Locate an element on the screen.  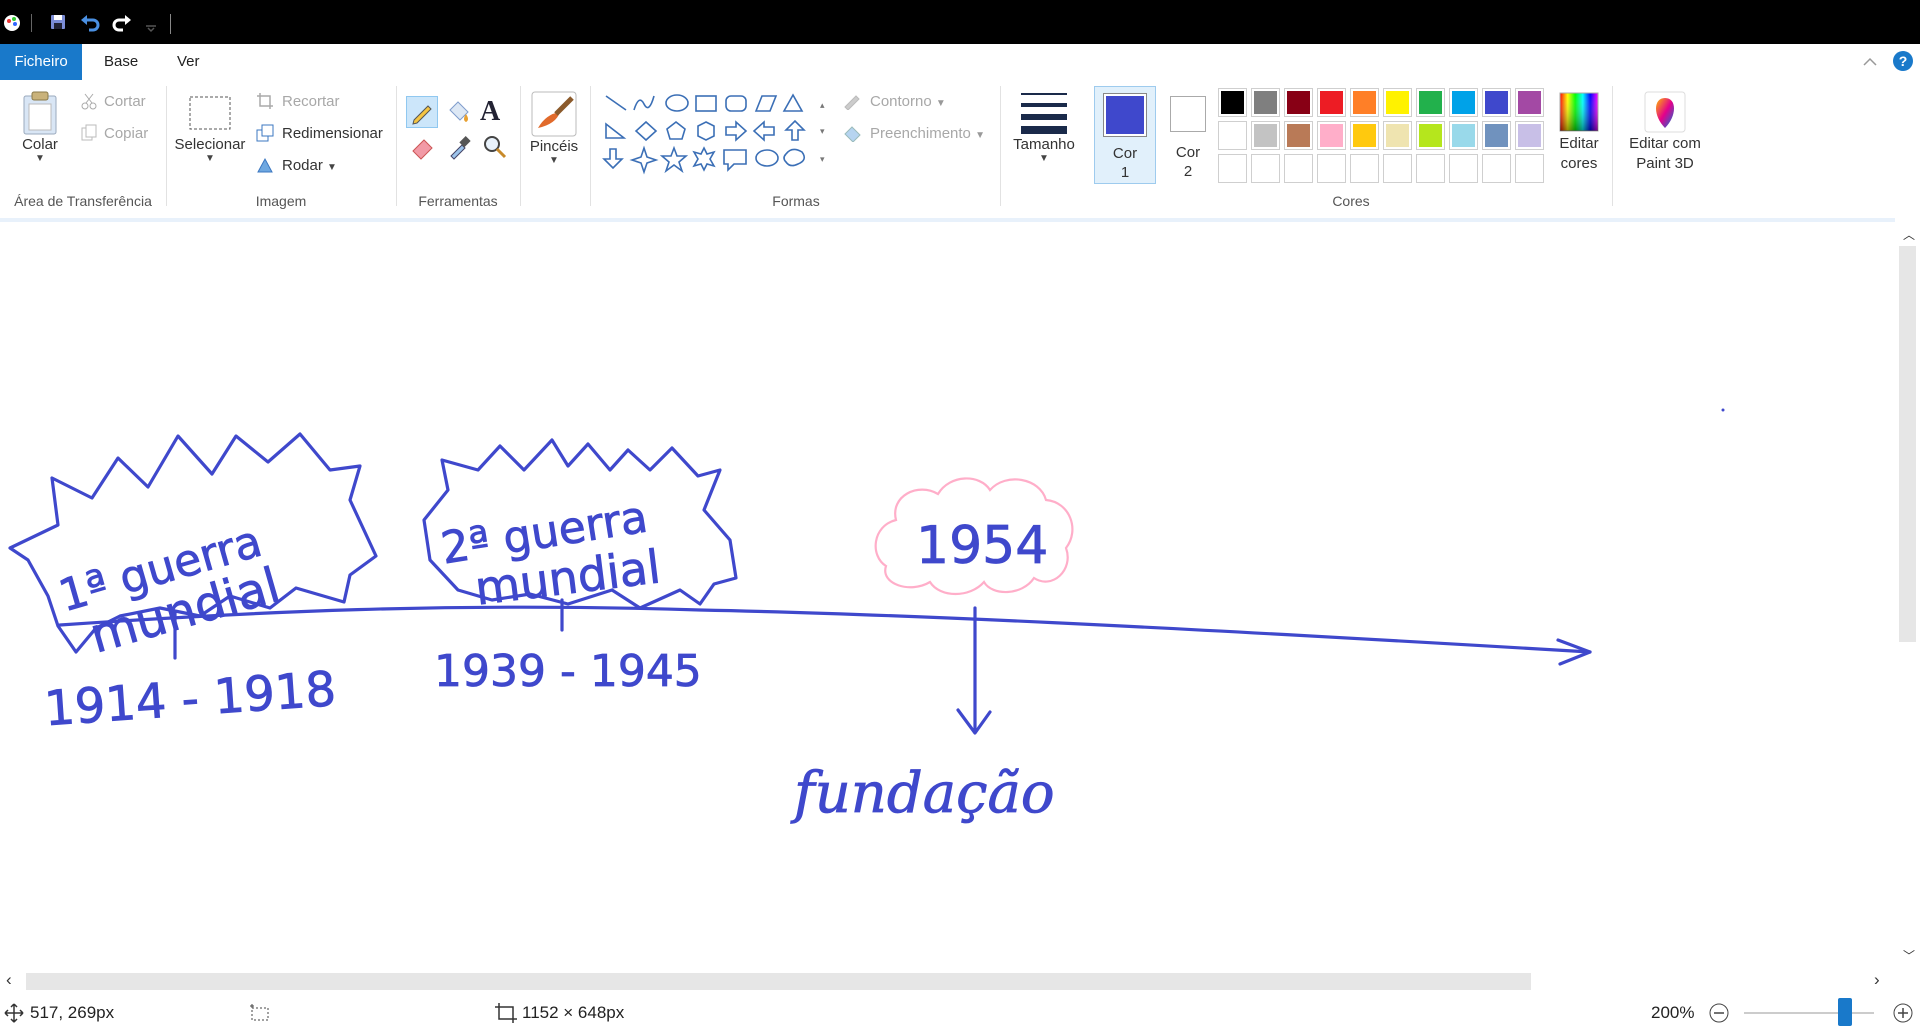
zoom-slider-thumb is located at coordinates (1845, 1012).